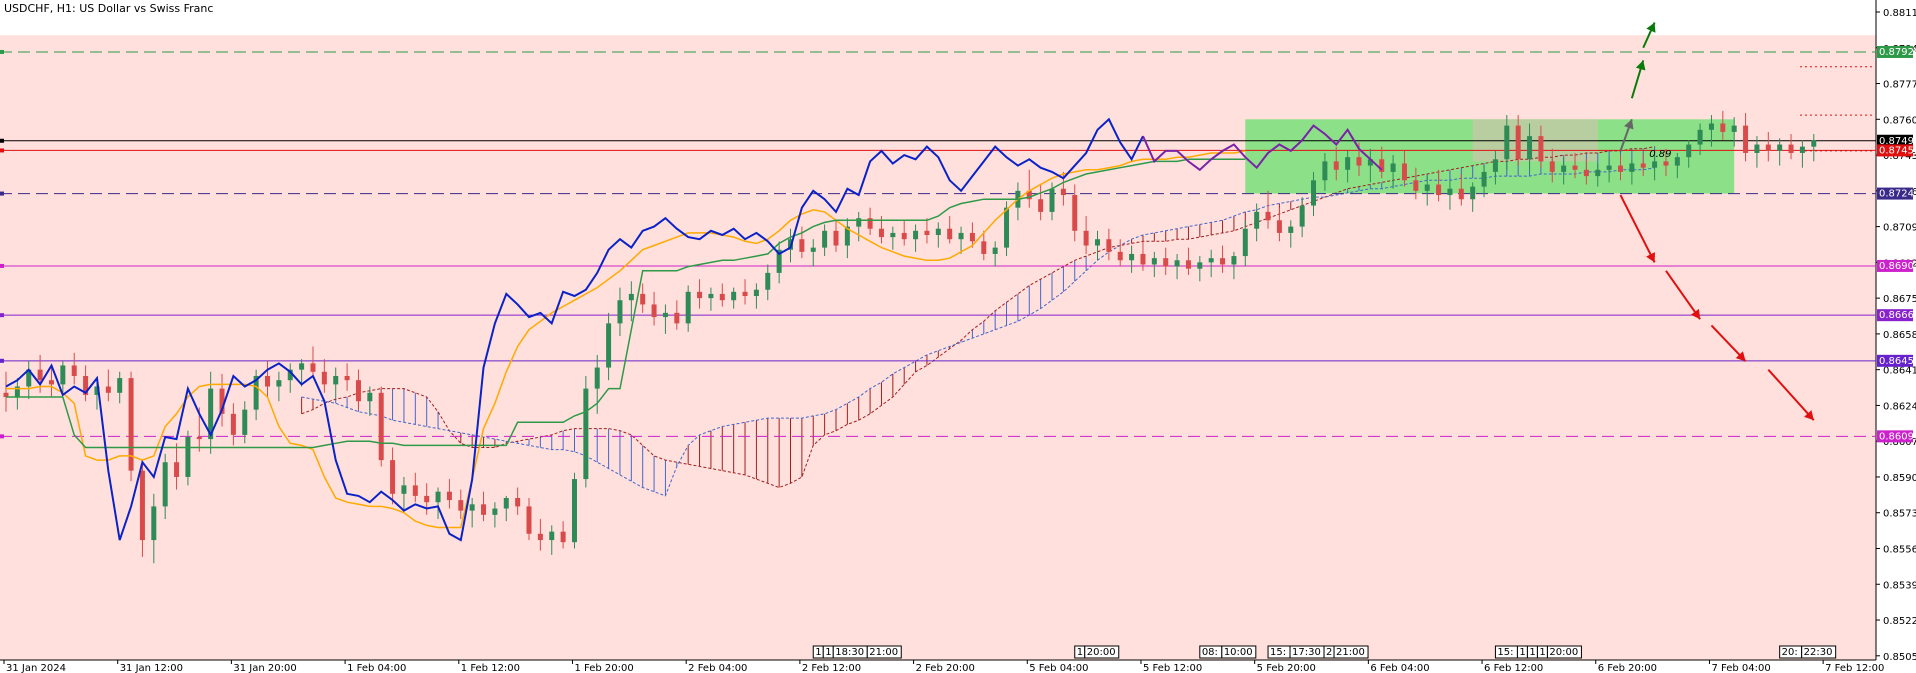  Describe the element at coordinates (1210, 652) in the screenshot. I see `session-label-2-0: 08:` at that location.